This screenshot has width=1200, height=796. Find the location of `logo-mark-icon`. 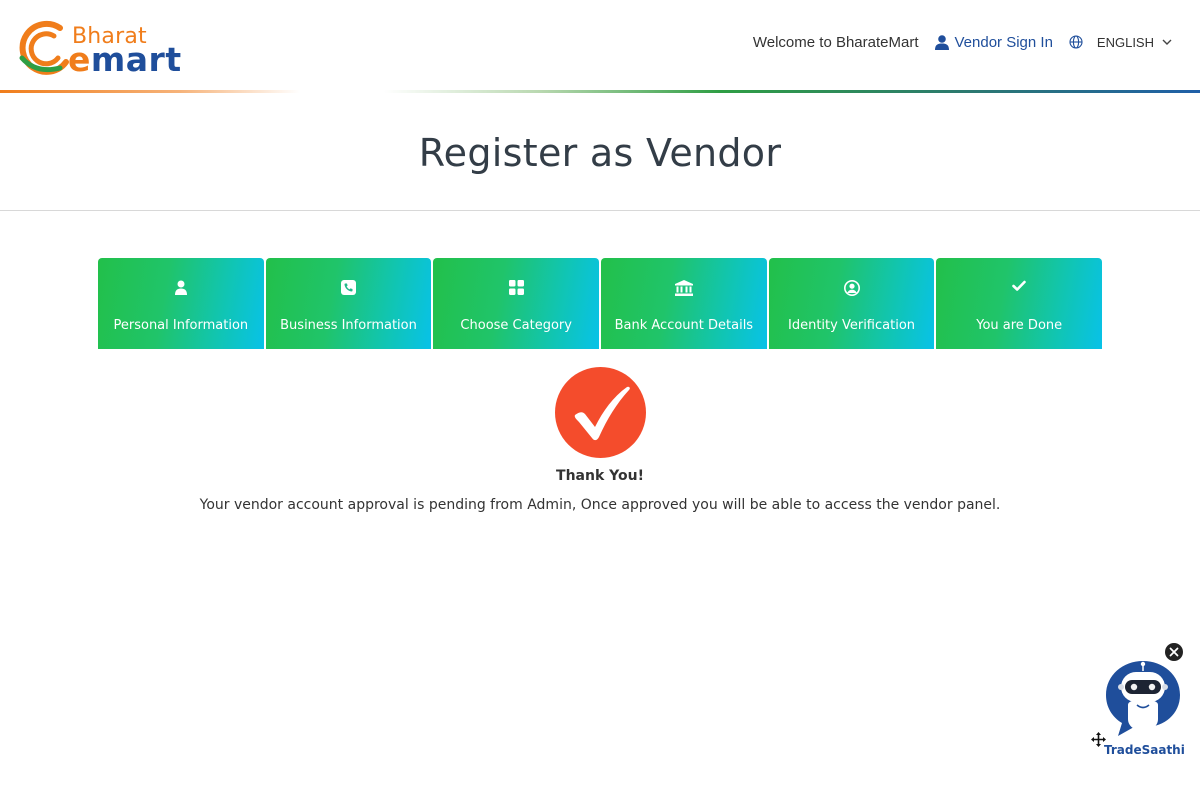

logo-mark-icon is located at coordinates (44, 47).